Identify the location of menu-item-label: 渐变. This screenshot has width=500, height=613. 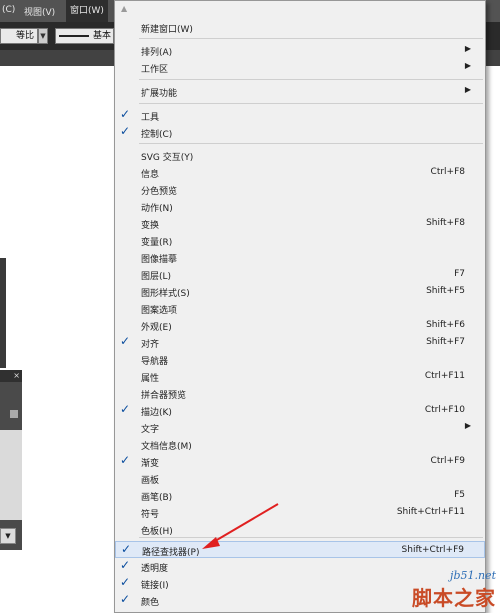
(150, 464).